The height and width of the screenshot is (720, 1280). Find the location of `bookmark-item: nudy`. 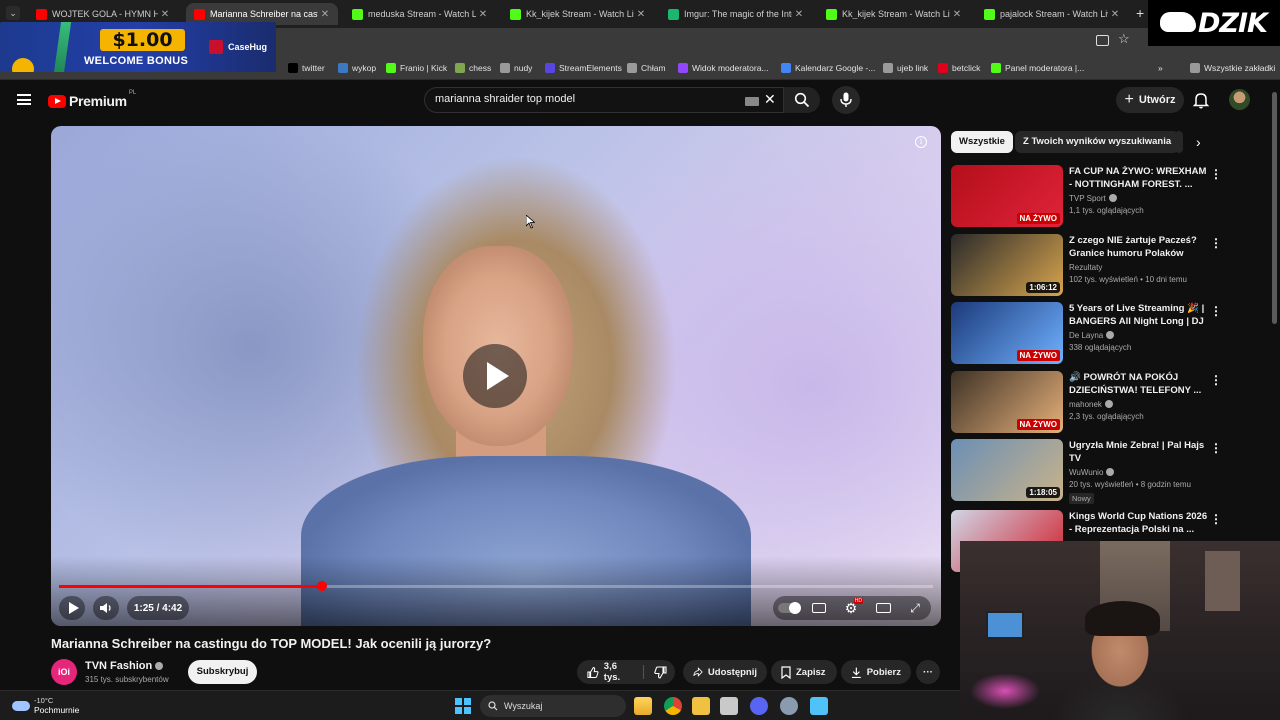

bookmark-item: nudy is located at coordinates (516, 68).